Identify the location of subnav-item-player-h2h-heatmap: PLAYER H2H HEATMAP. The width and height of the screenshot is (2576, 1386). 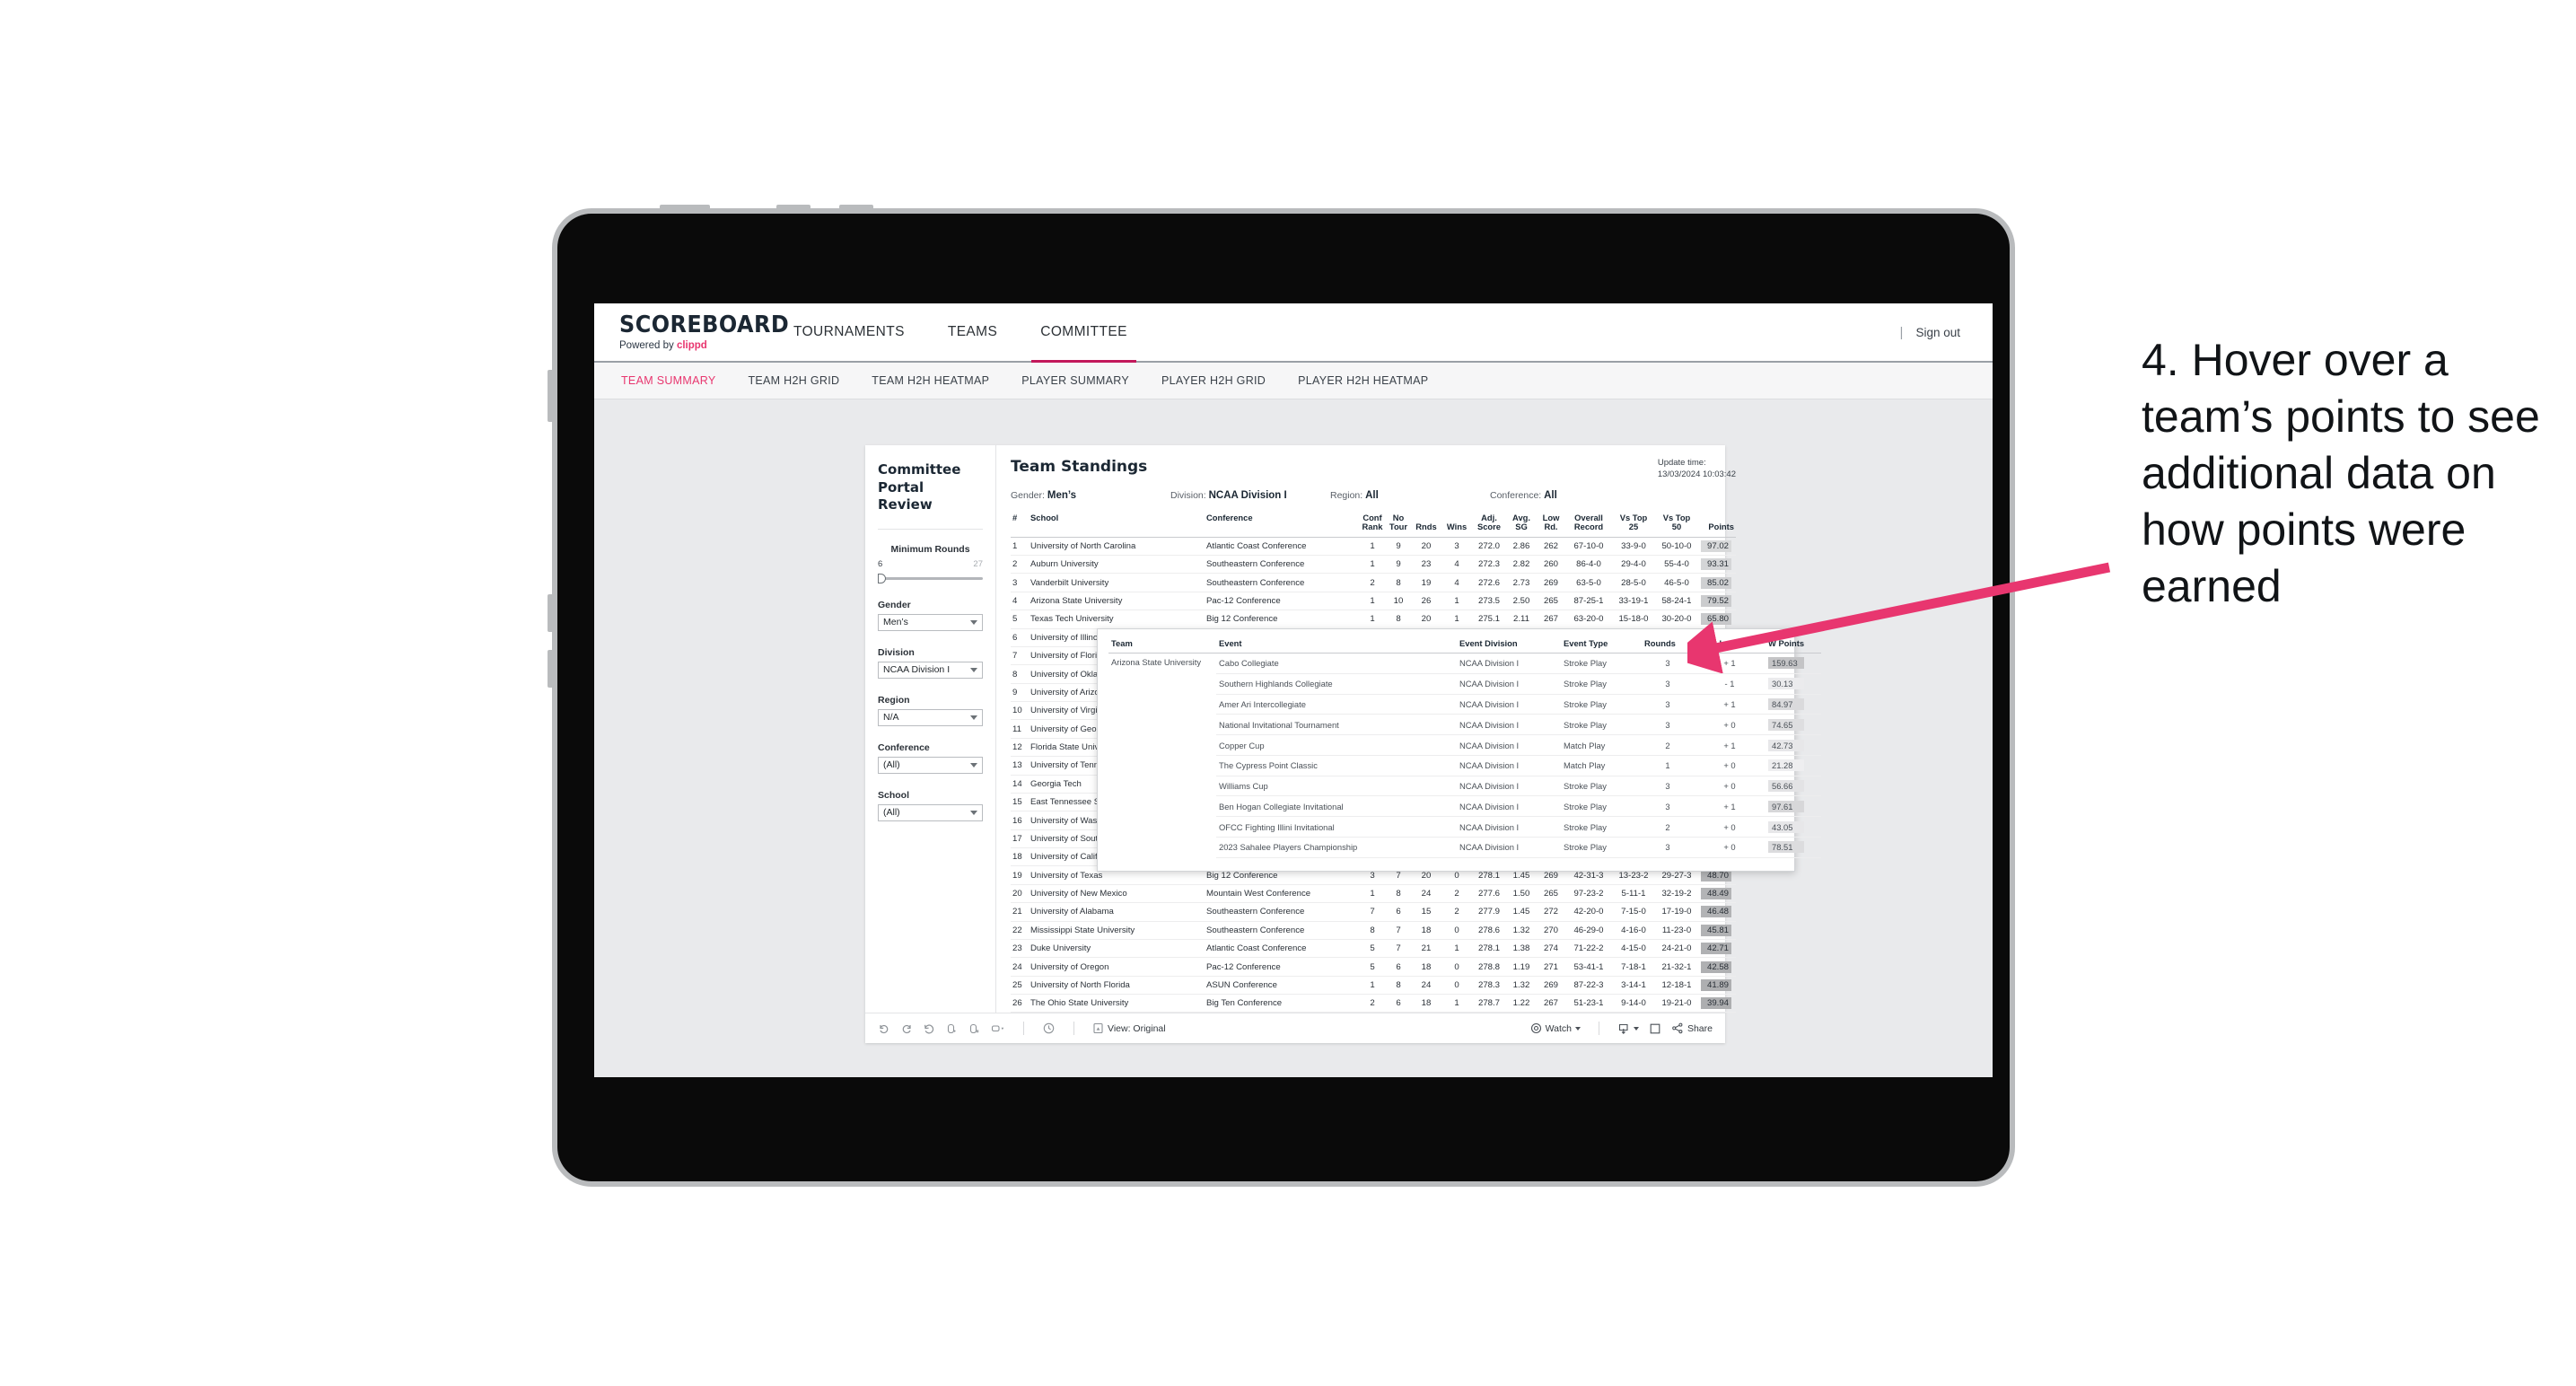
(1373, 380).